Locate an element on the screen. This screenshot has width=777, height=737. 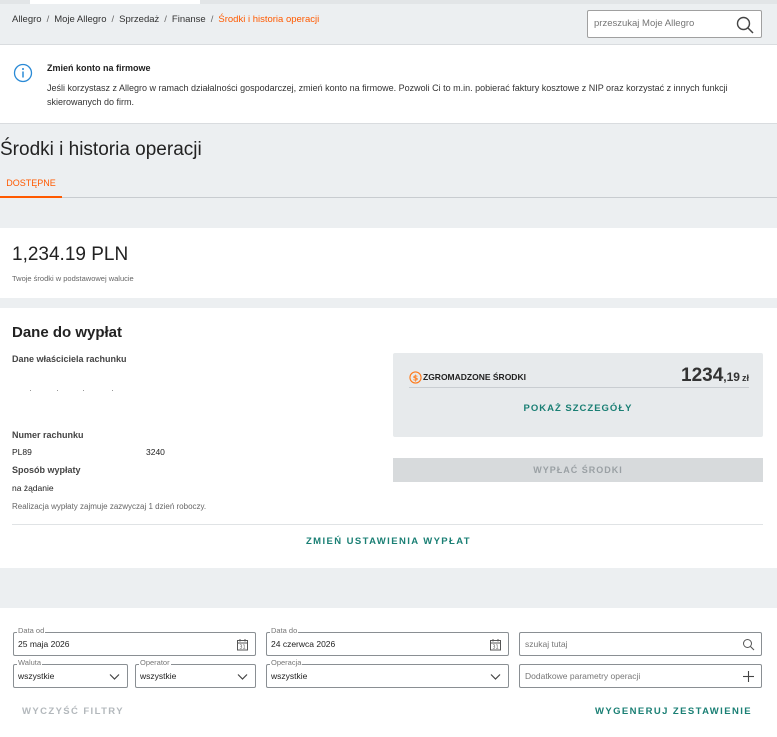
balance-amount: 1,234.19 PLN is located at coordinates (70, 254).